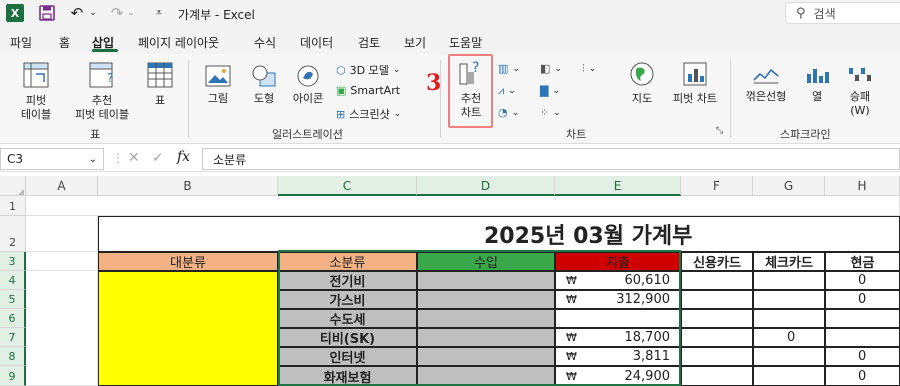 This screenshot has width=900, height=386. Describe the element at coordinates (463, 206) in the screenshot. I see `row-1-cells` at that location.